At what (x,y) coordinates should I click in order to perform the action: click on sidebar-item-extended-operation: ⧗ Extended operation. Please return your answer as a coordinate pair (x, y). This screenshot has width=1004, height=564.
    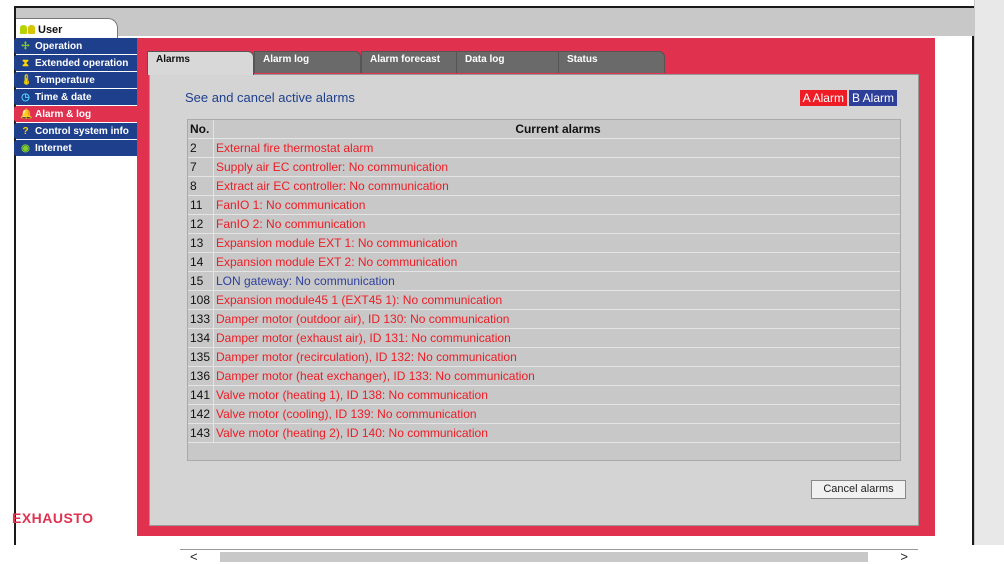
    Looking at the image, I should click on (76, 63).